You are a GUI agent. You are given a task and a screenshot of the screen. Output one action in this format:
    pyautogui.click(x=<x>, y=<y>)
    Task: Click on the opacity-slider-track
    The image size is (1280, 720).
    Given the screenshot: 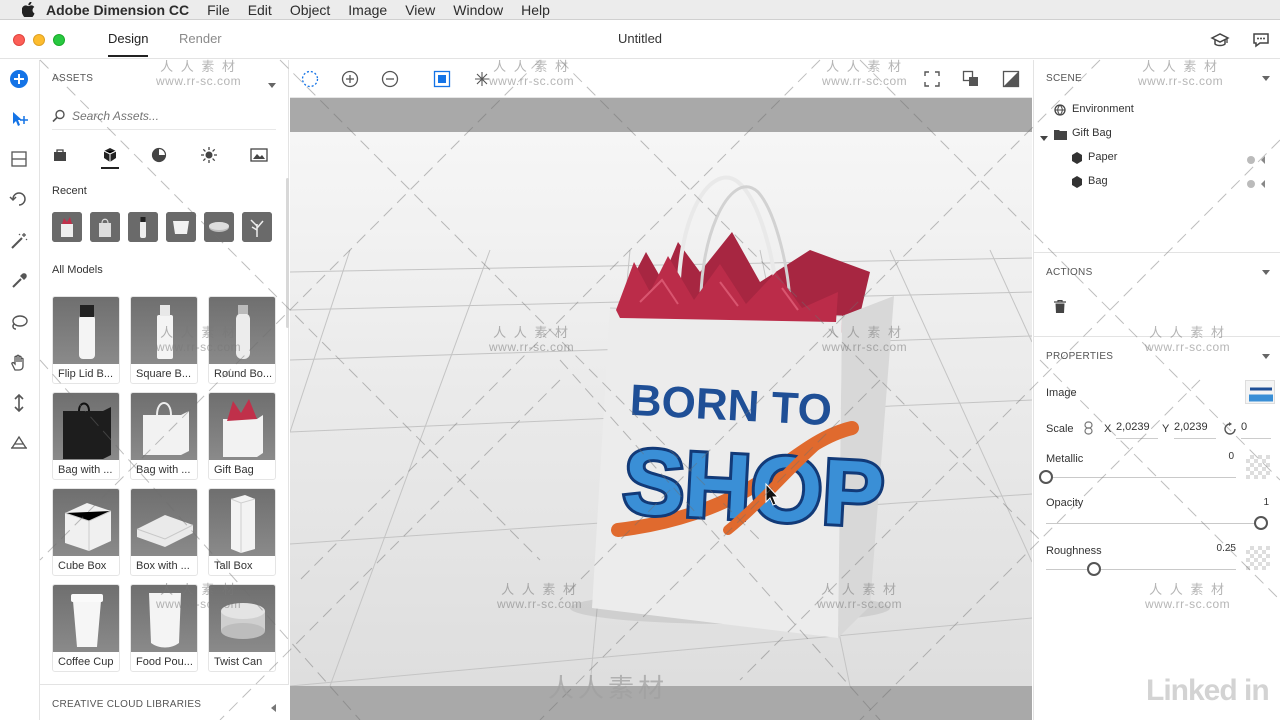 What is the action you would take?
    pyautogui.click(x=1153, y=523)
    